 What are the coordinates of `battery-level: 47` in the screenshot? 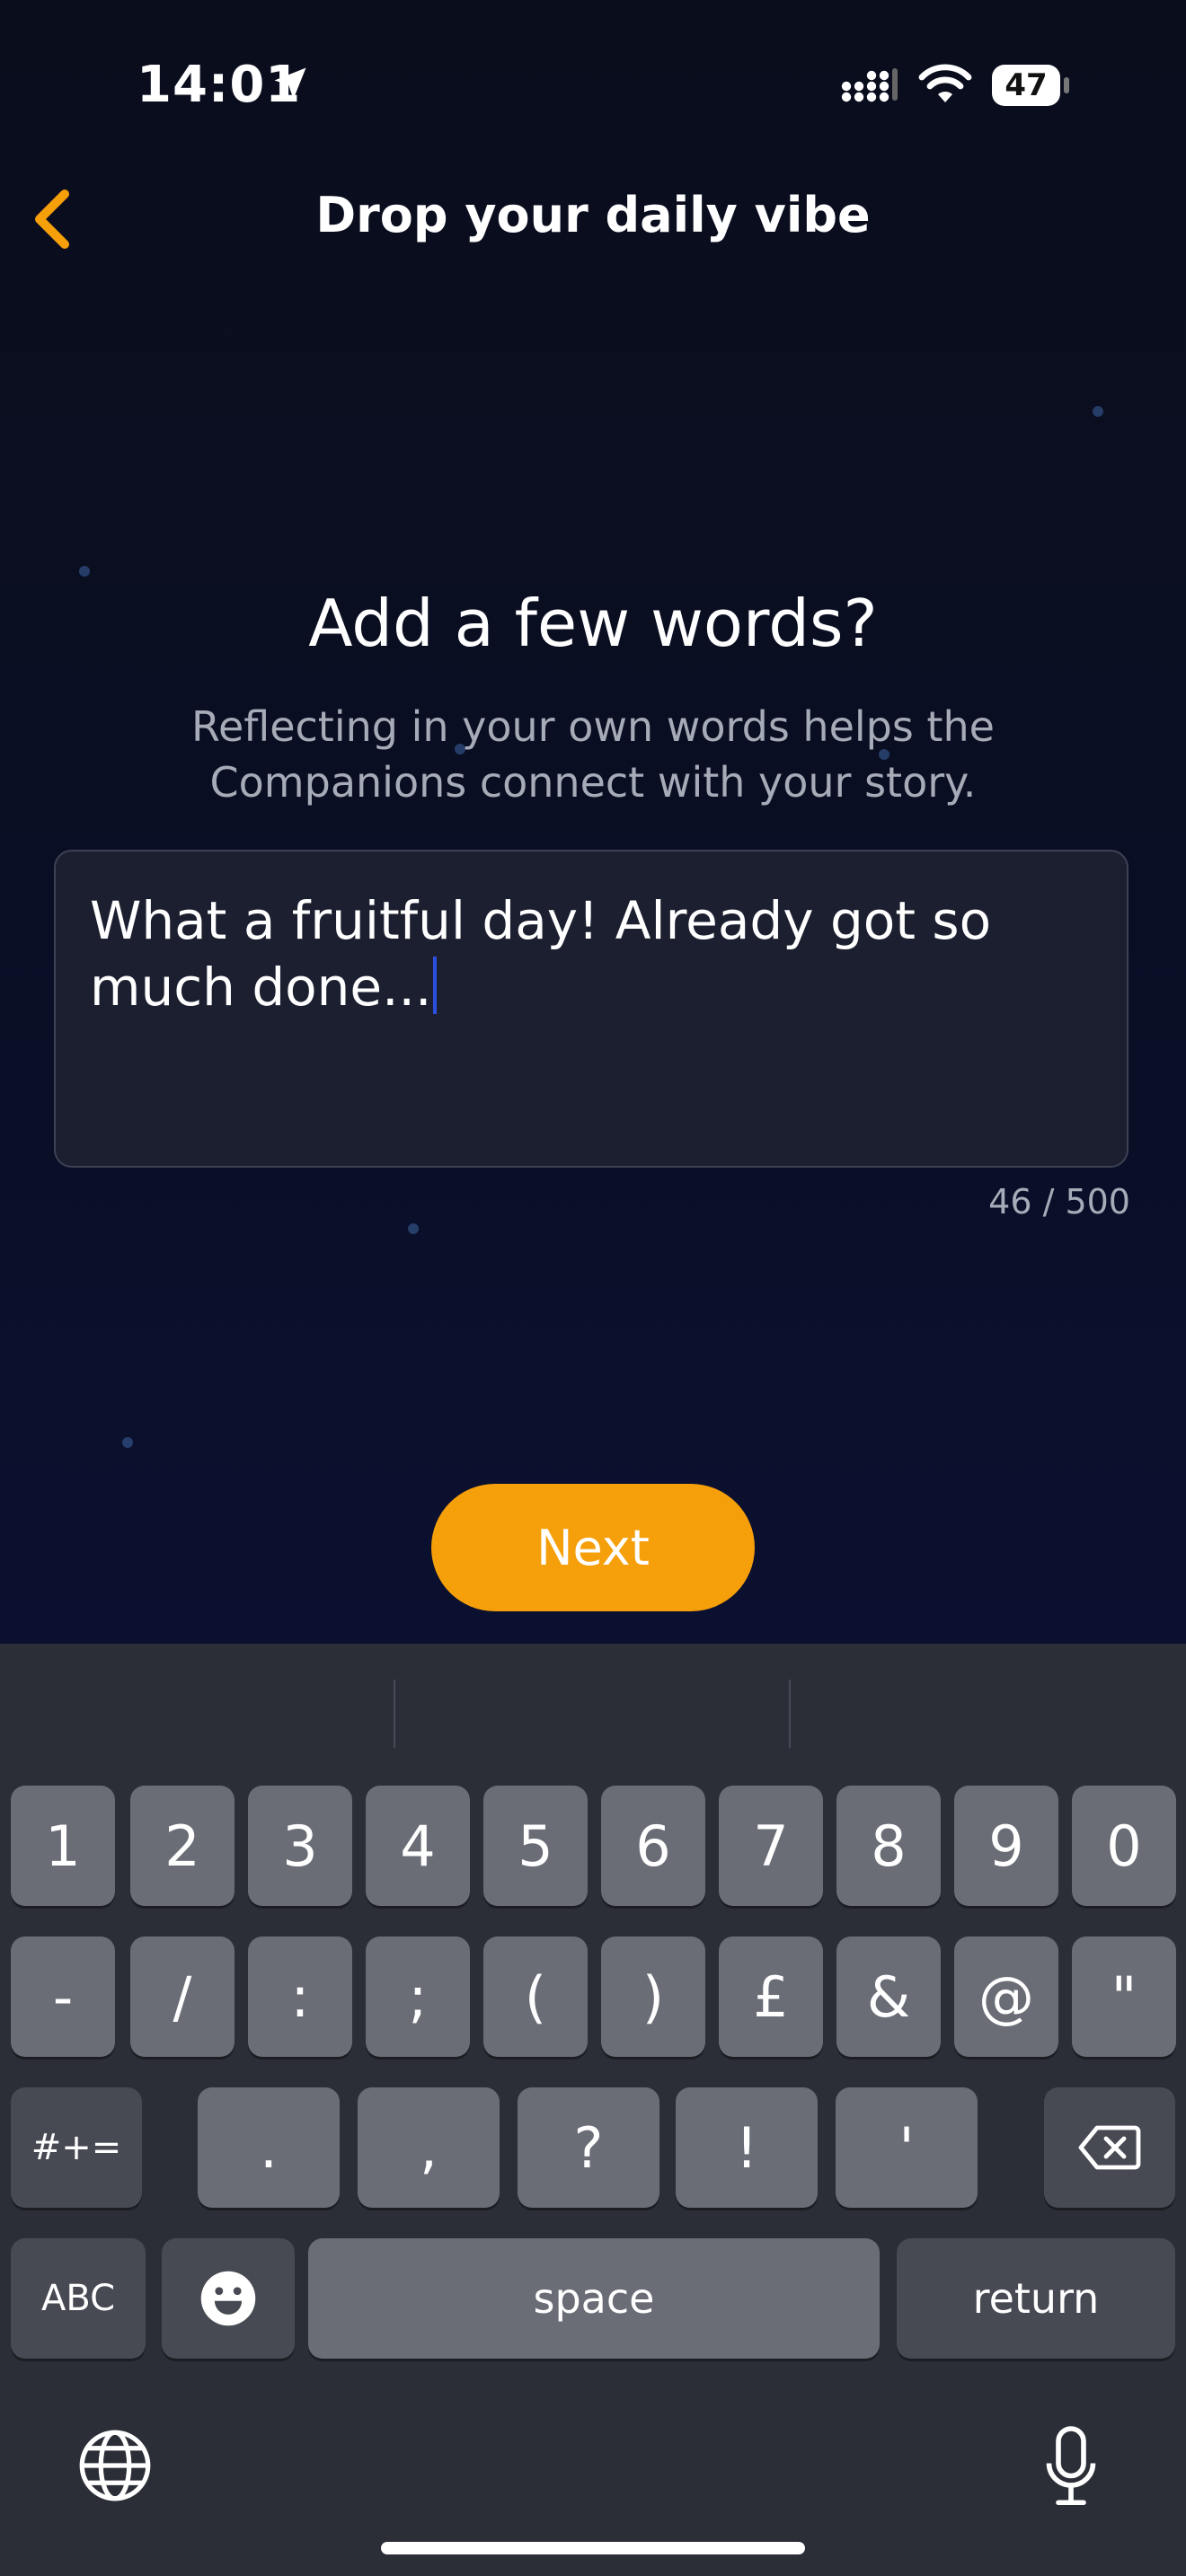 It's located at (1026, 85).